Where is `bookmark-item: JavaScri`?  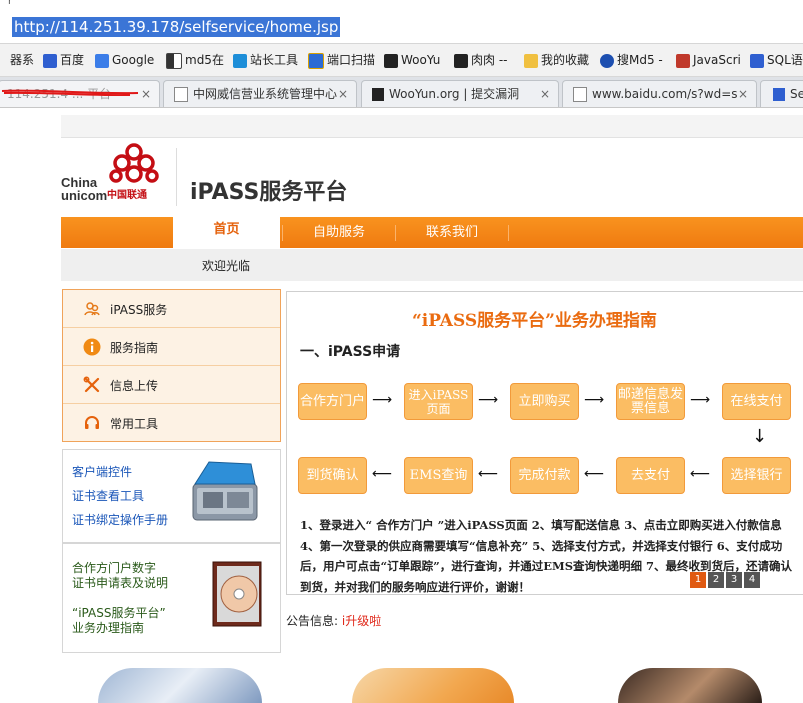 bookmark-item: JavaScri is located at coordinates (708, 60).